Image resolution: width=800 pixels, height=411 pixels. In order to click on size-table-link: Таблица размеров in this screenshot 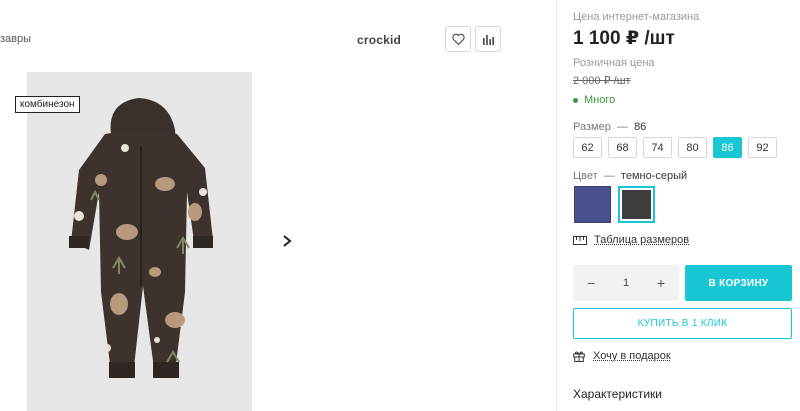, I will do `click(631, 240)`.